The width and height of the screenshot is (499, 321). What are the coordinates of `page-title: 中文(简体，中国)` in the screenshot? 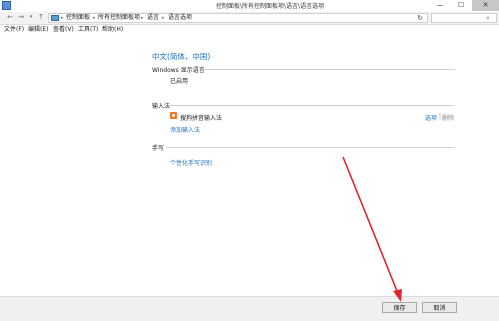 It's located at (181, 56).